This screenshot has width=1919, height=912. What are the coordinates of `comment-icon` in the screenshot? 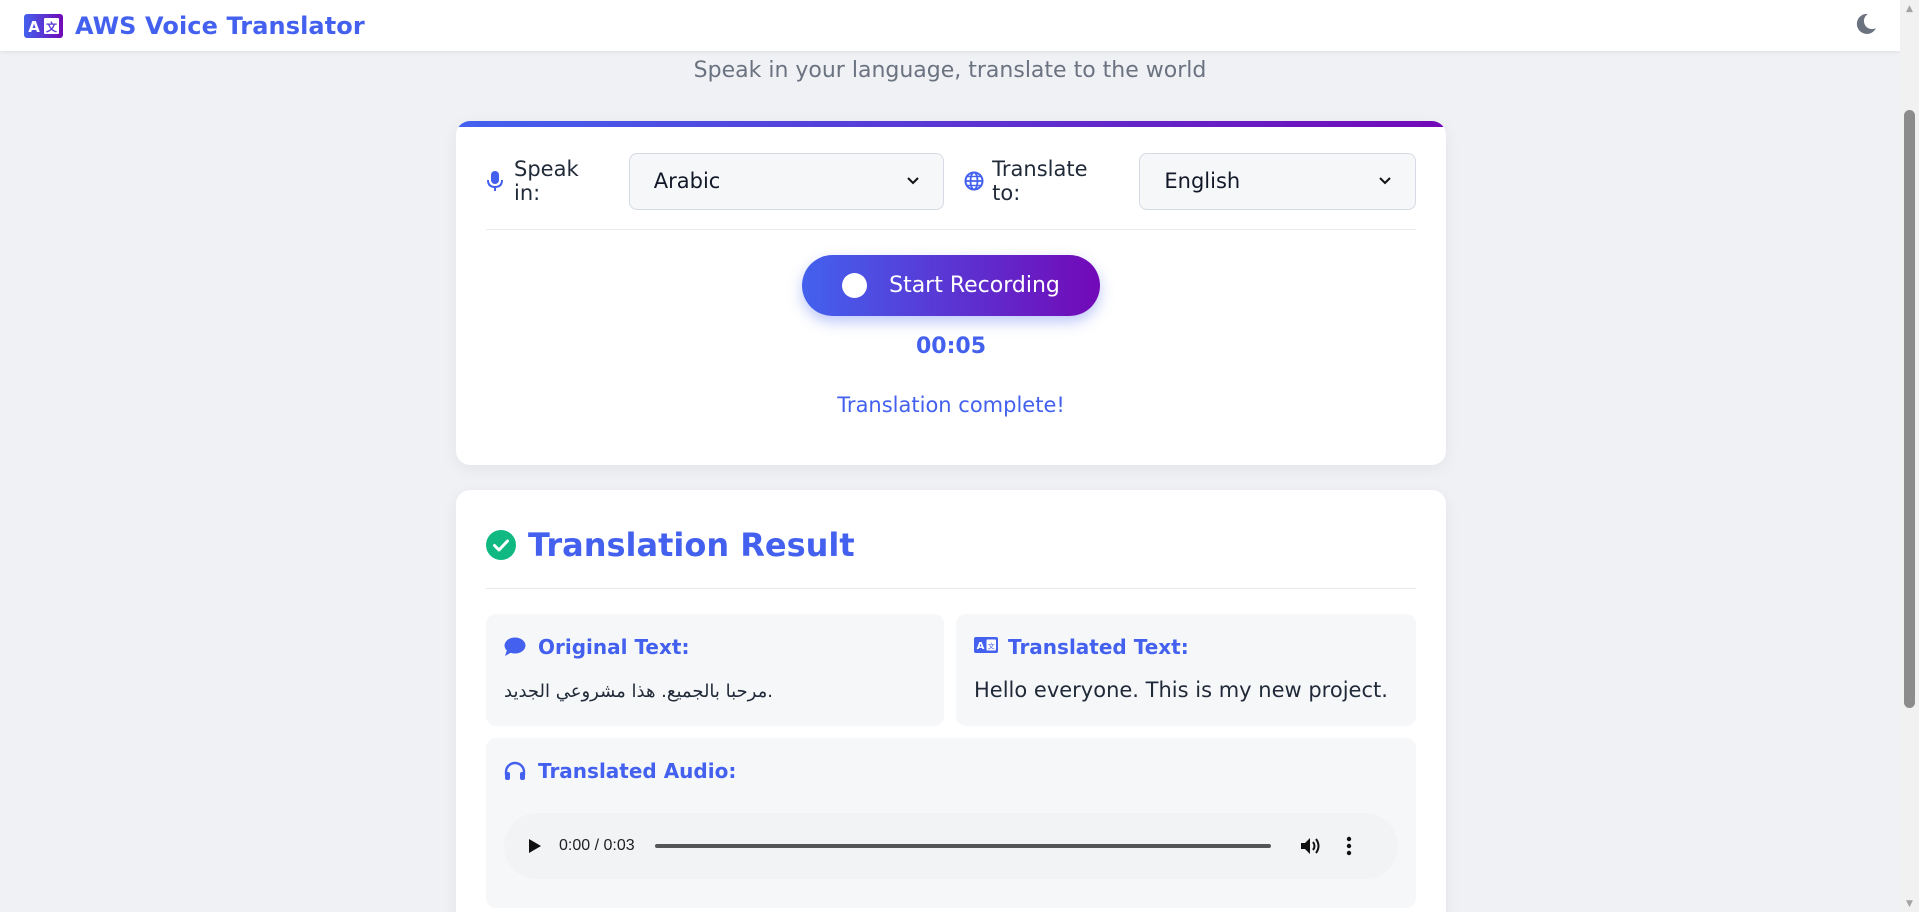 It's located at (515, 647).